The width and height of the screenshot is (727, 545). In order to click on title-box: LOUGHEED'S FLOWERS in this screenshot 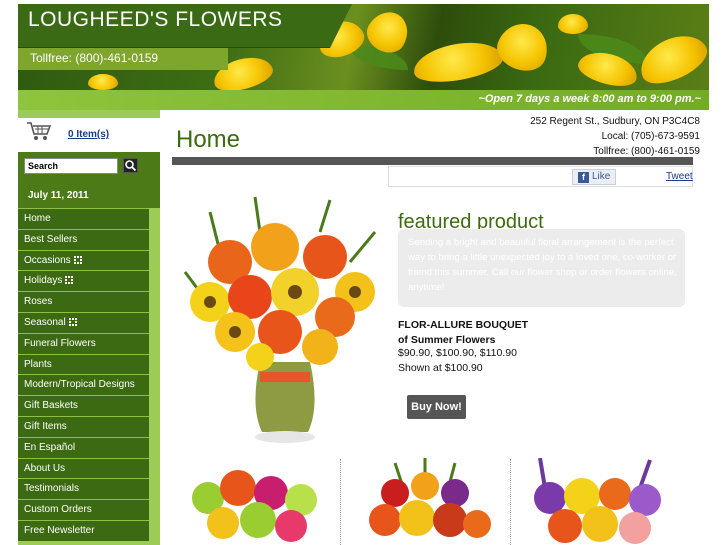, I will do `click(185, 26)`.